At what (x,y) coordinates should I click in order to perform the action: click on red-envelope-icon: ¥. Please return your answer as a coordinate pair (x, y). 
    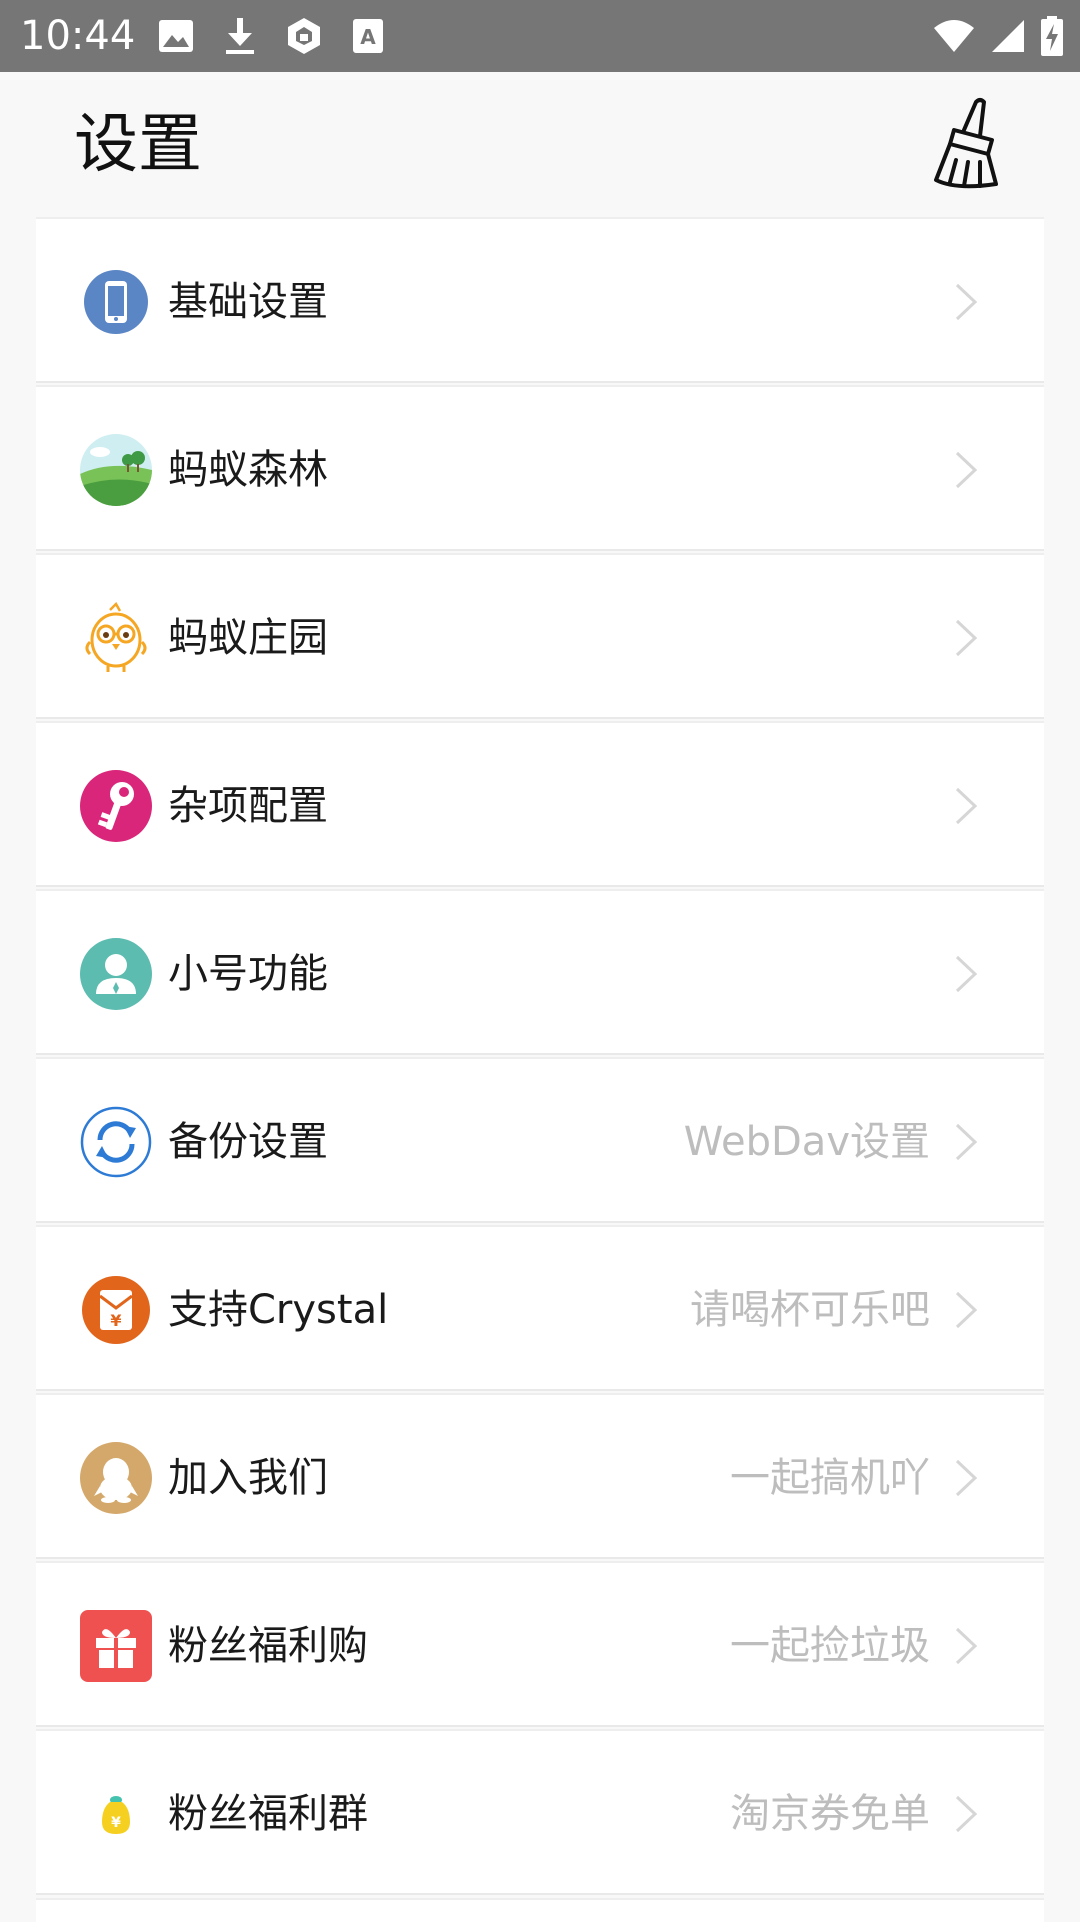
    Looking at the image, I should click on (116, 1310).